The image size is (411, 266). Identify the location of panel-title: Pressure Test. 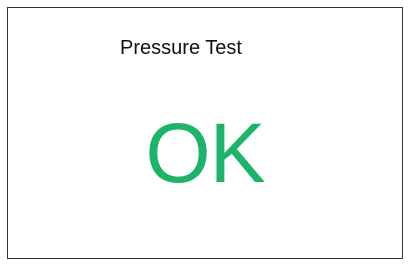
(181, 48).